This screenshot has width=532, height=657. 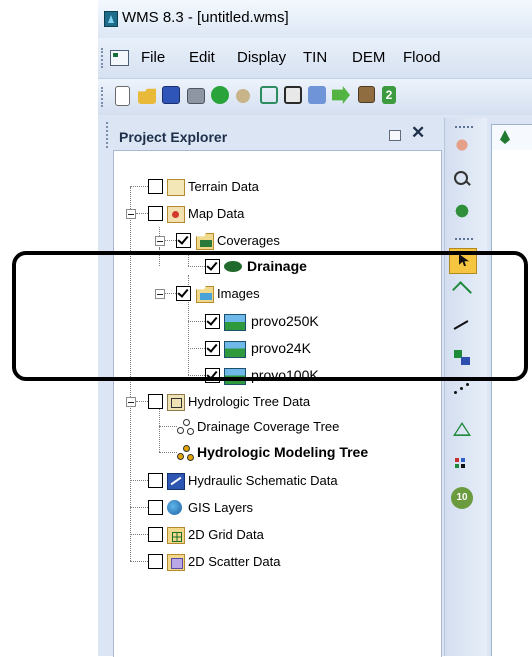 I want to click on menu-grip, so click(x=103, y=58).